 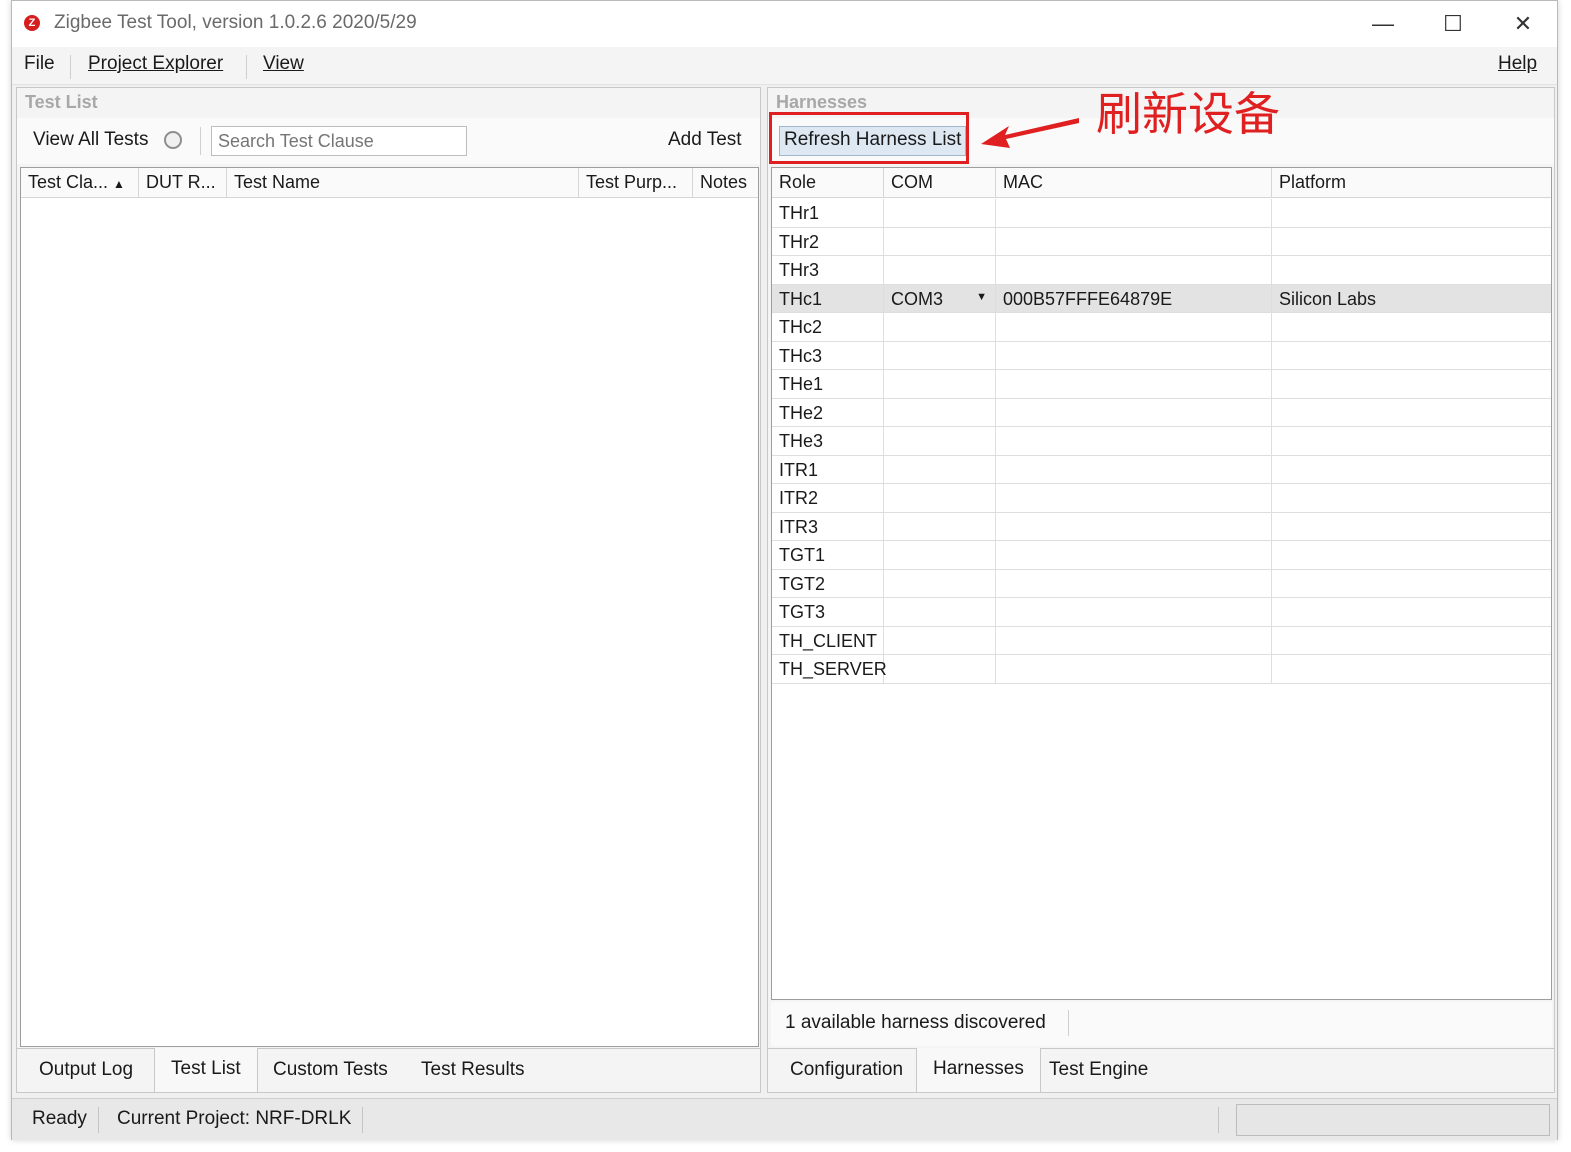 I want to click on harness-row: TGT1, so click(x=1161, y=555).